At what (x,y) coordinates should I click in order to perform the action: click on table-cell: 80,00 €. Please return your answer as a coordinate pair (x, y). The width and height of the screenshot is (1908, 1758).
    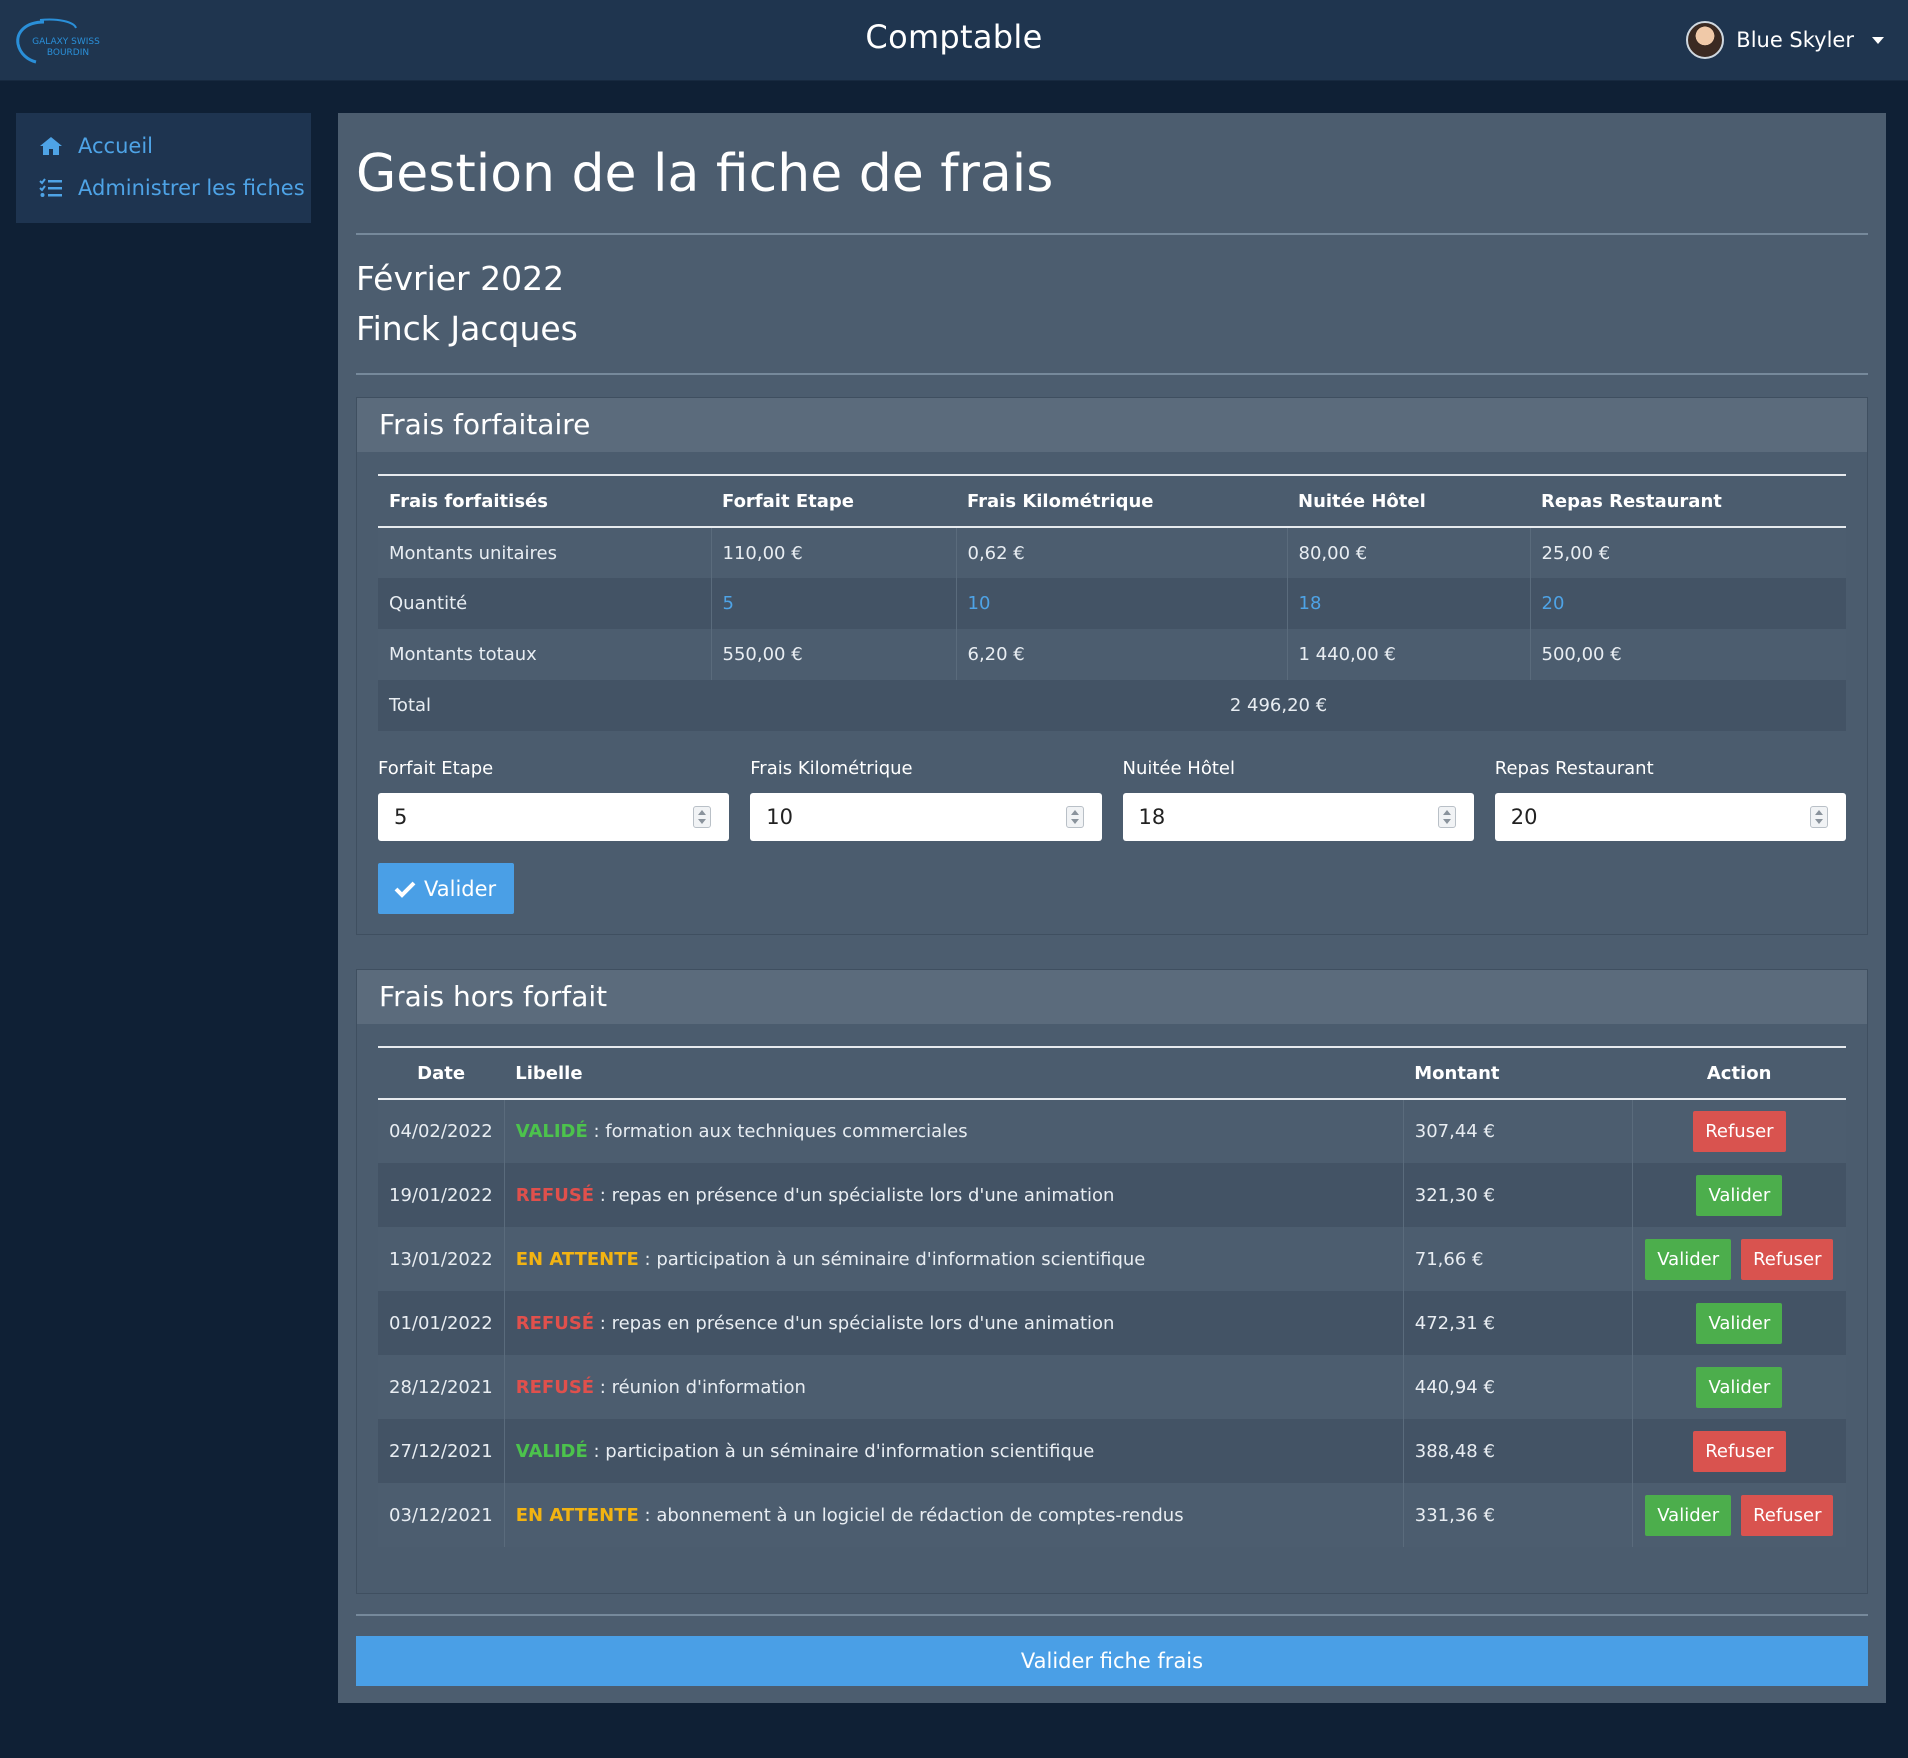
    Looking at the image, I should click on (1408, 552).